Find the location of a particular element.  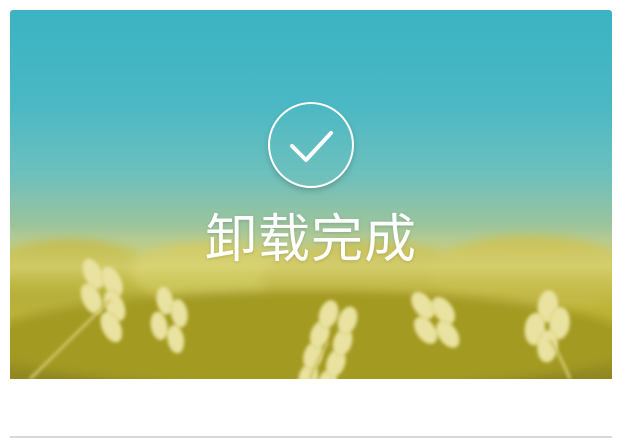

status-title: 卸载完成 is located at coordinates (310, 240).